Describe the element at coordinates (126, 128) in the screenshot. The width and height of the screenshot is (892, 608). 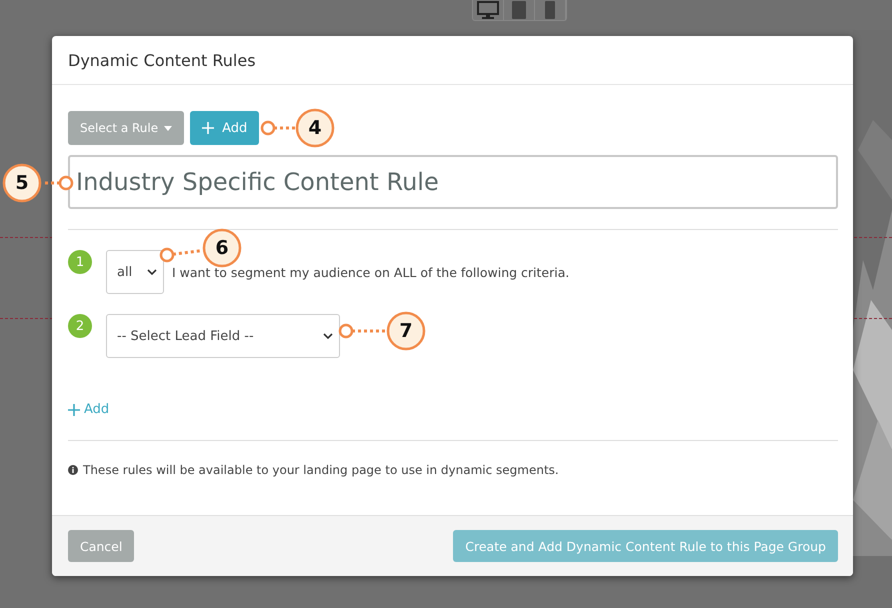
I see `rule-dropdown: Select a Rule` at that location.